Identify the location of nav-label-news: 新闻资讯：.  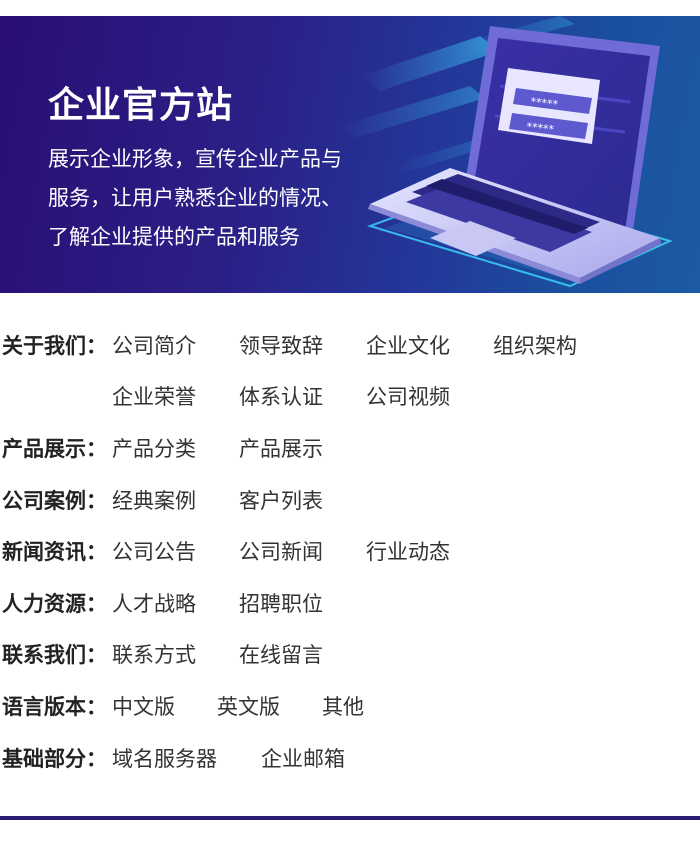
(54, 552).